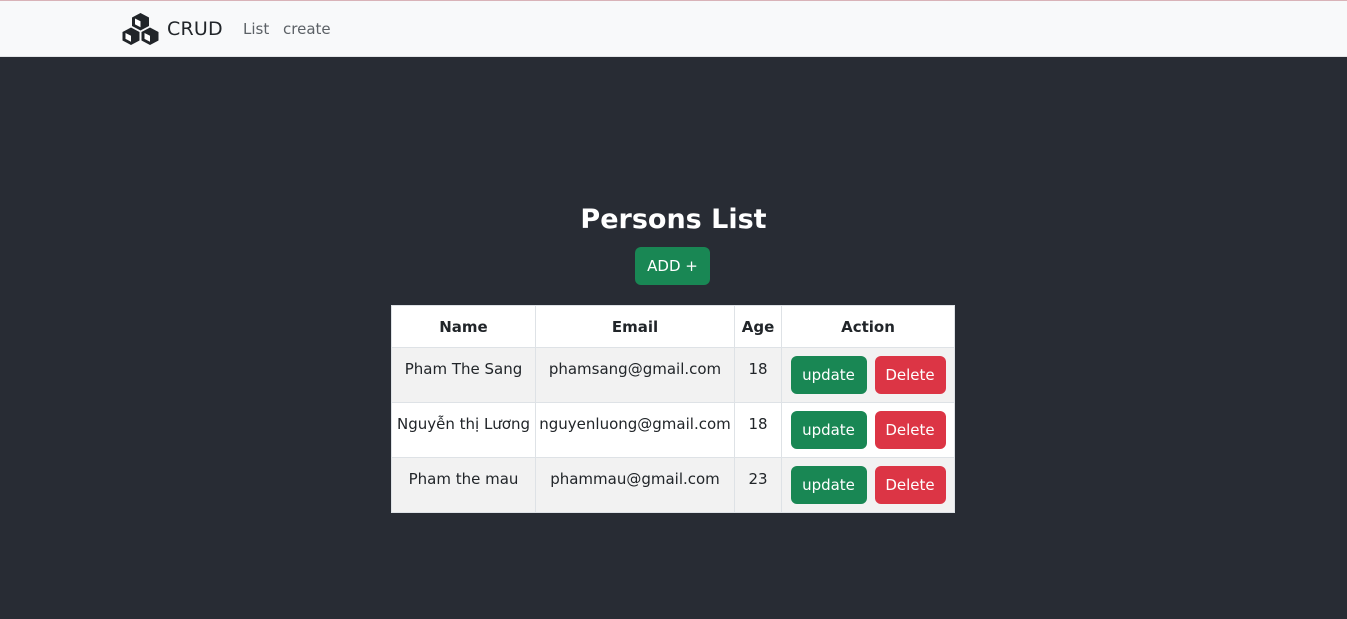 The height and width of the screenshot is (619, 1347). What do you see at coordinates (868, 326) in the screenshot?
I see `column-header-action: Action` at bounding box center [868, 326].